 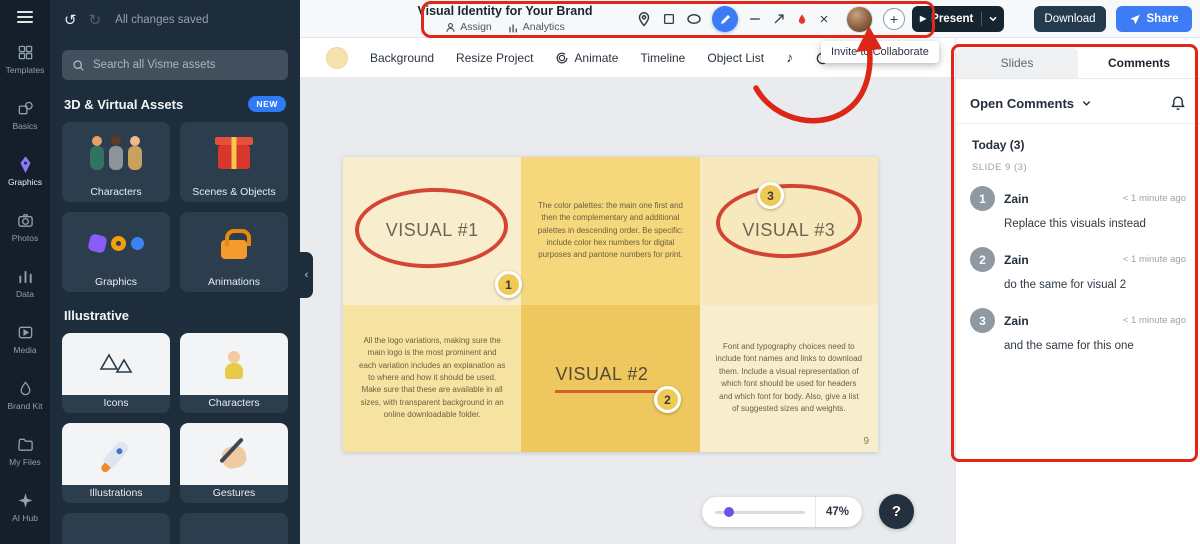 I want to click on comments-filter-dropdown: Open Comments, so click(x=1078, y=101).